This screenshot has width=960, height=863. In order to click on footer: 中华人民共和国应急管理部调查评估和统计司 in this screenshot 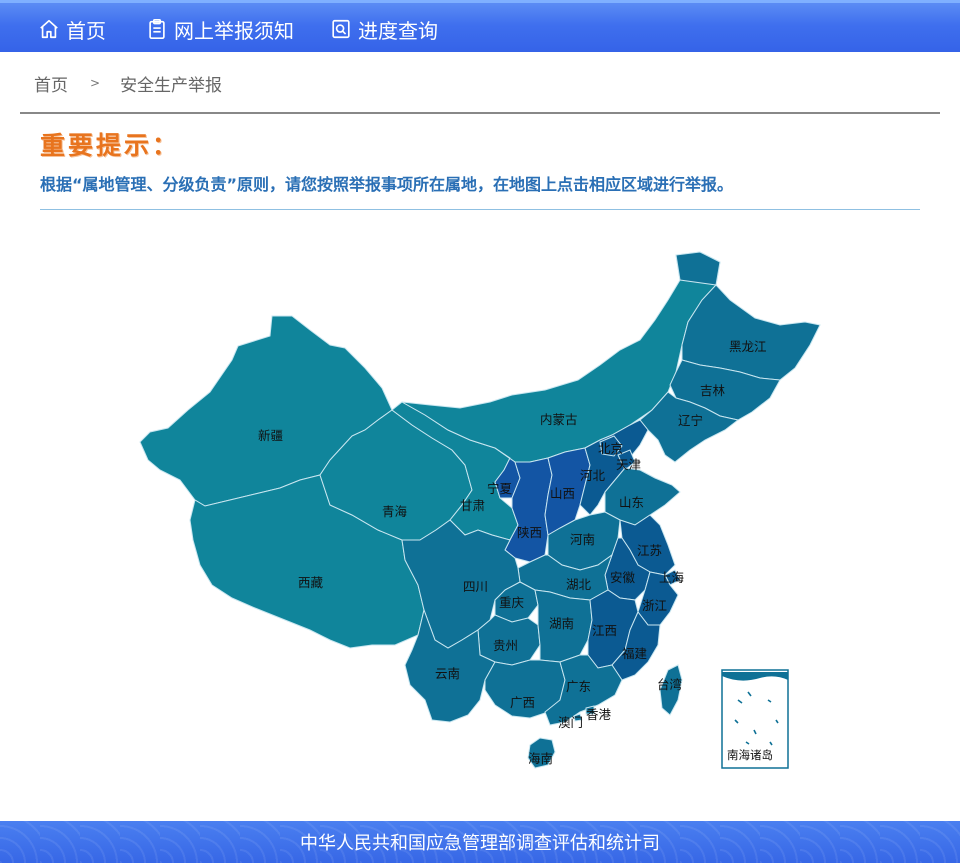, I will do `click(480, 842)`.